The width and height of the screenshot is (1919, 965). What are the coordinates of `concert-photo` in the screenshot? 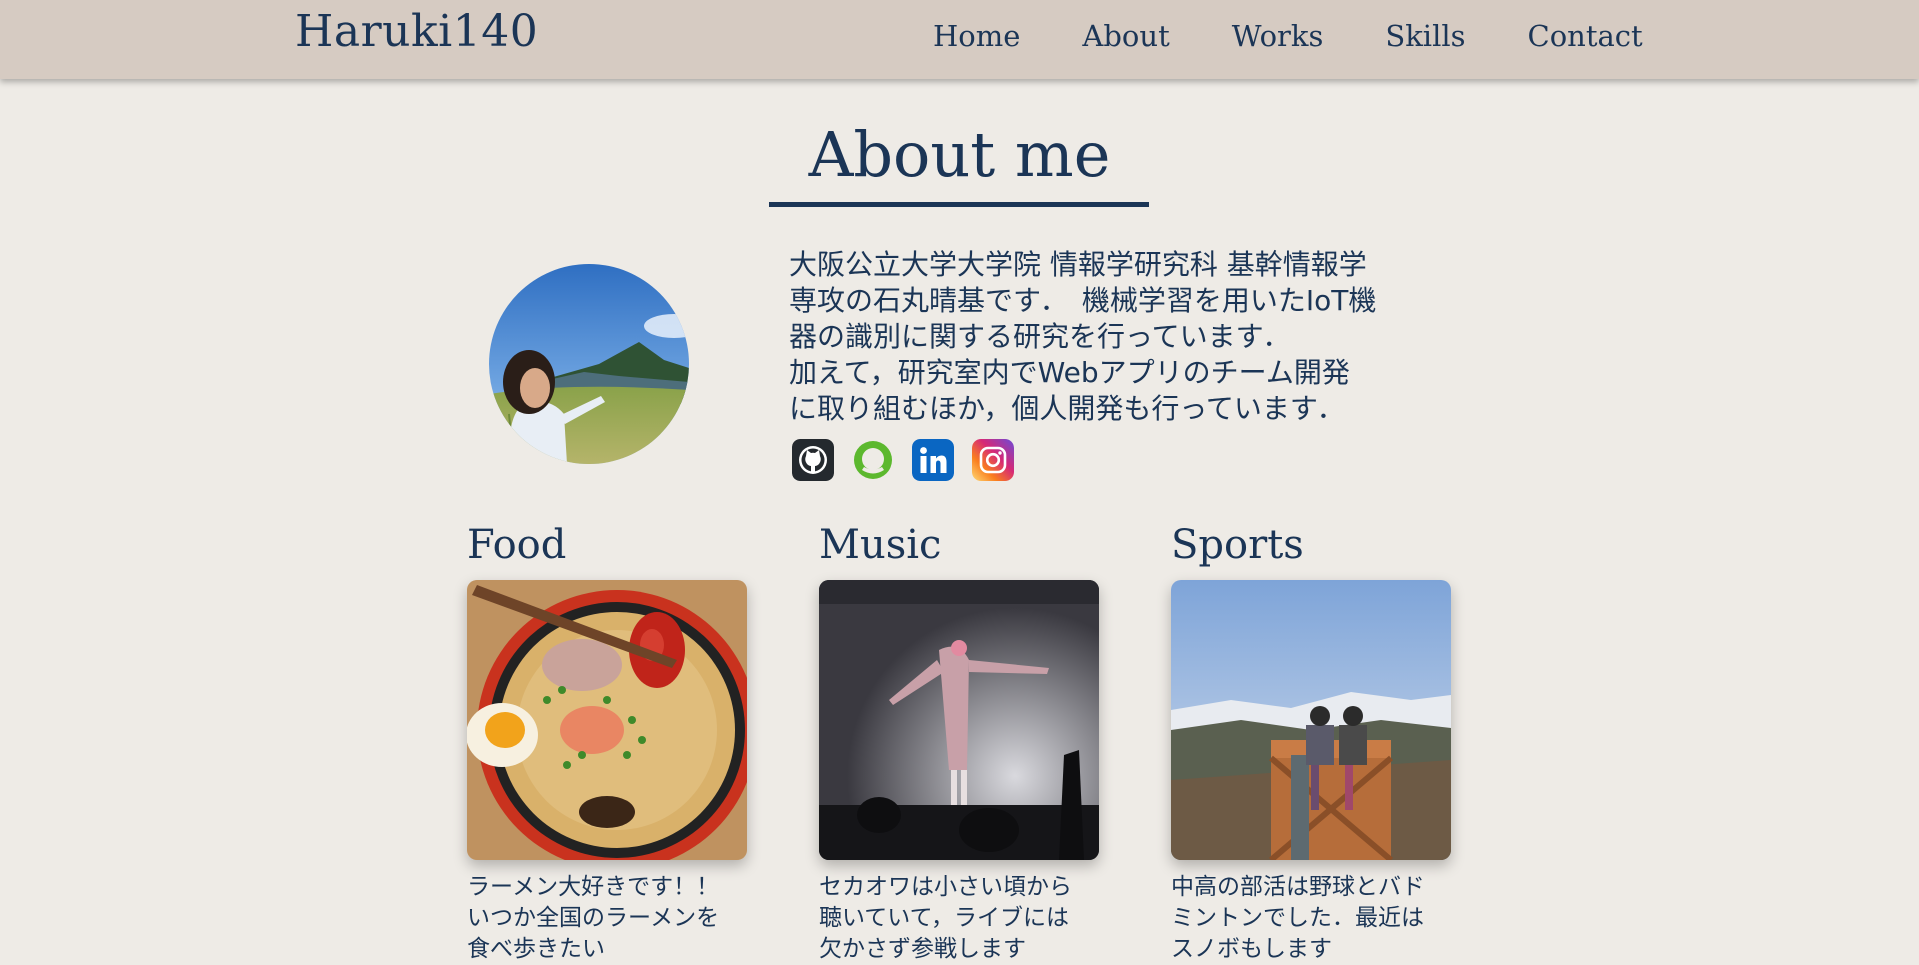 It's located at (959, 720).